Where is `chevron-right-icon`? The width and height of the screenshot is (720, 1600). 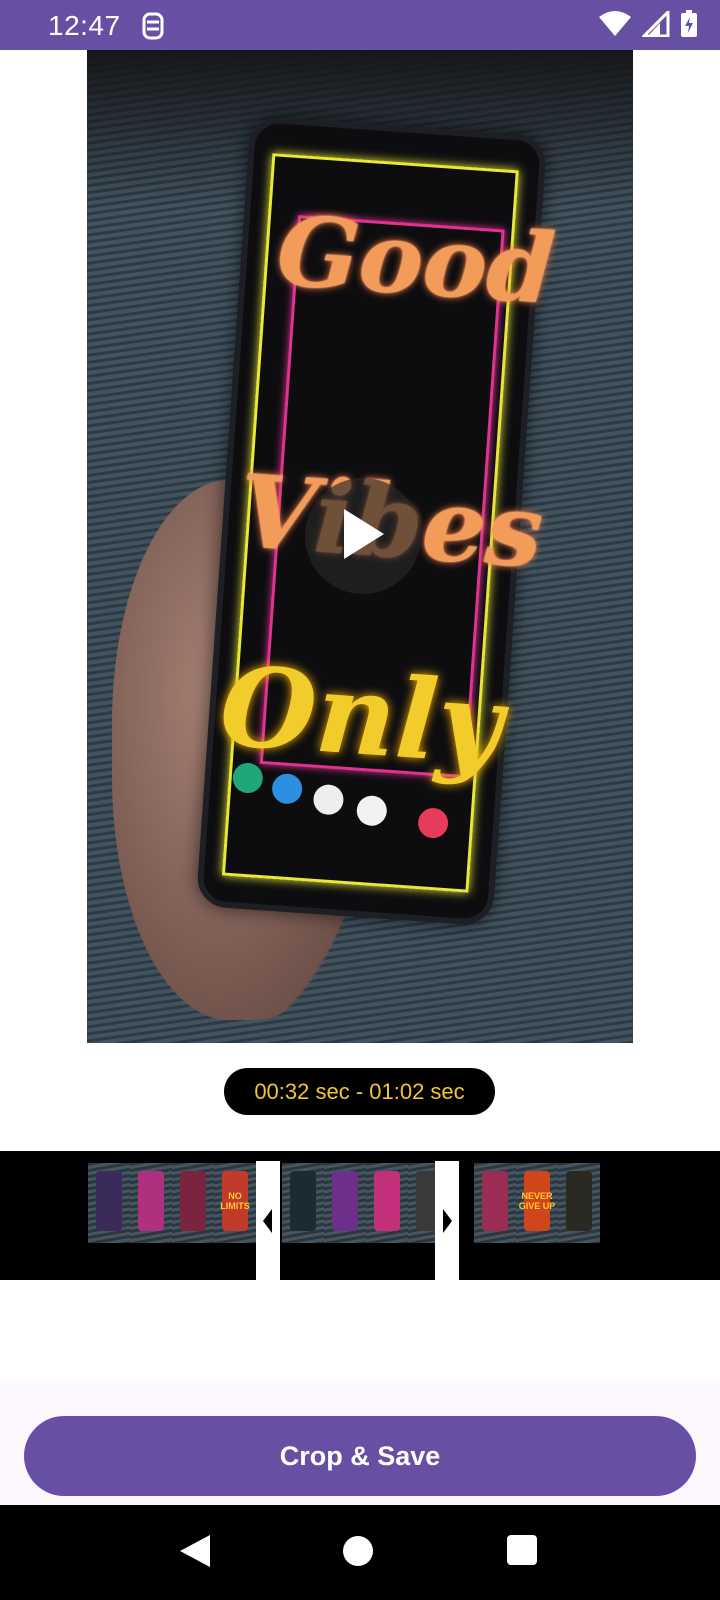 chevron-right-icon is located at coordinates (447, 1223).